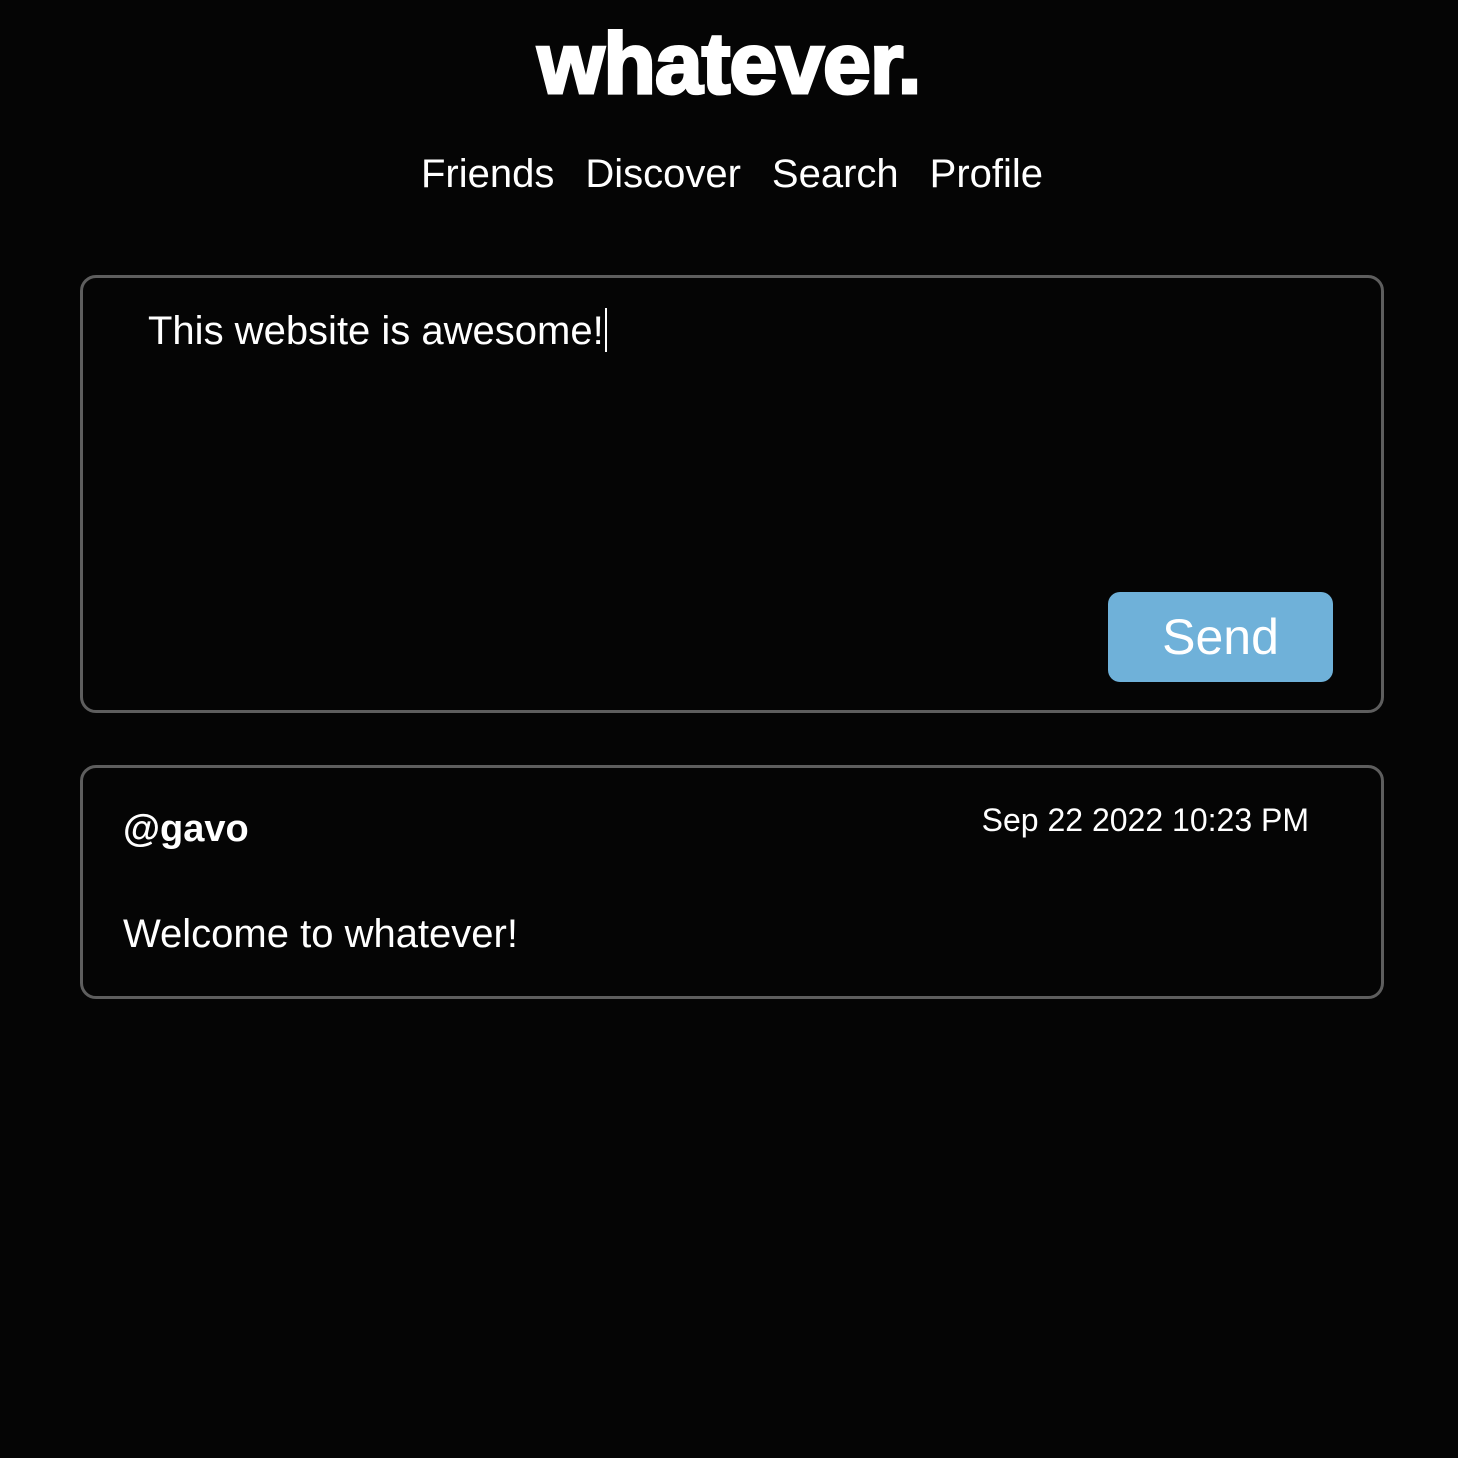 This screenshot has width=1458, height=1458. I want to click on nav-item-friends: Friends, so click(487, 174).